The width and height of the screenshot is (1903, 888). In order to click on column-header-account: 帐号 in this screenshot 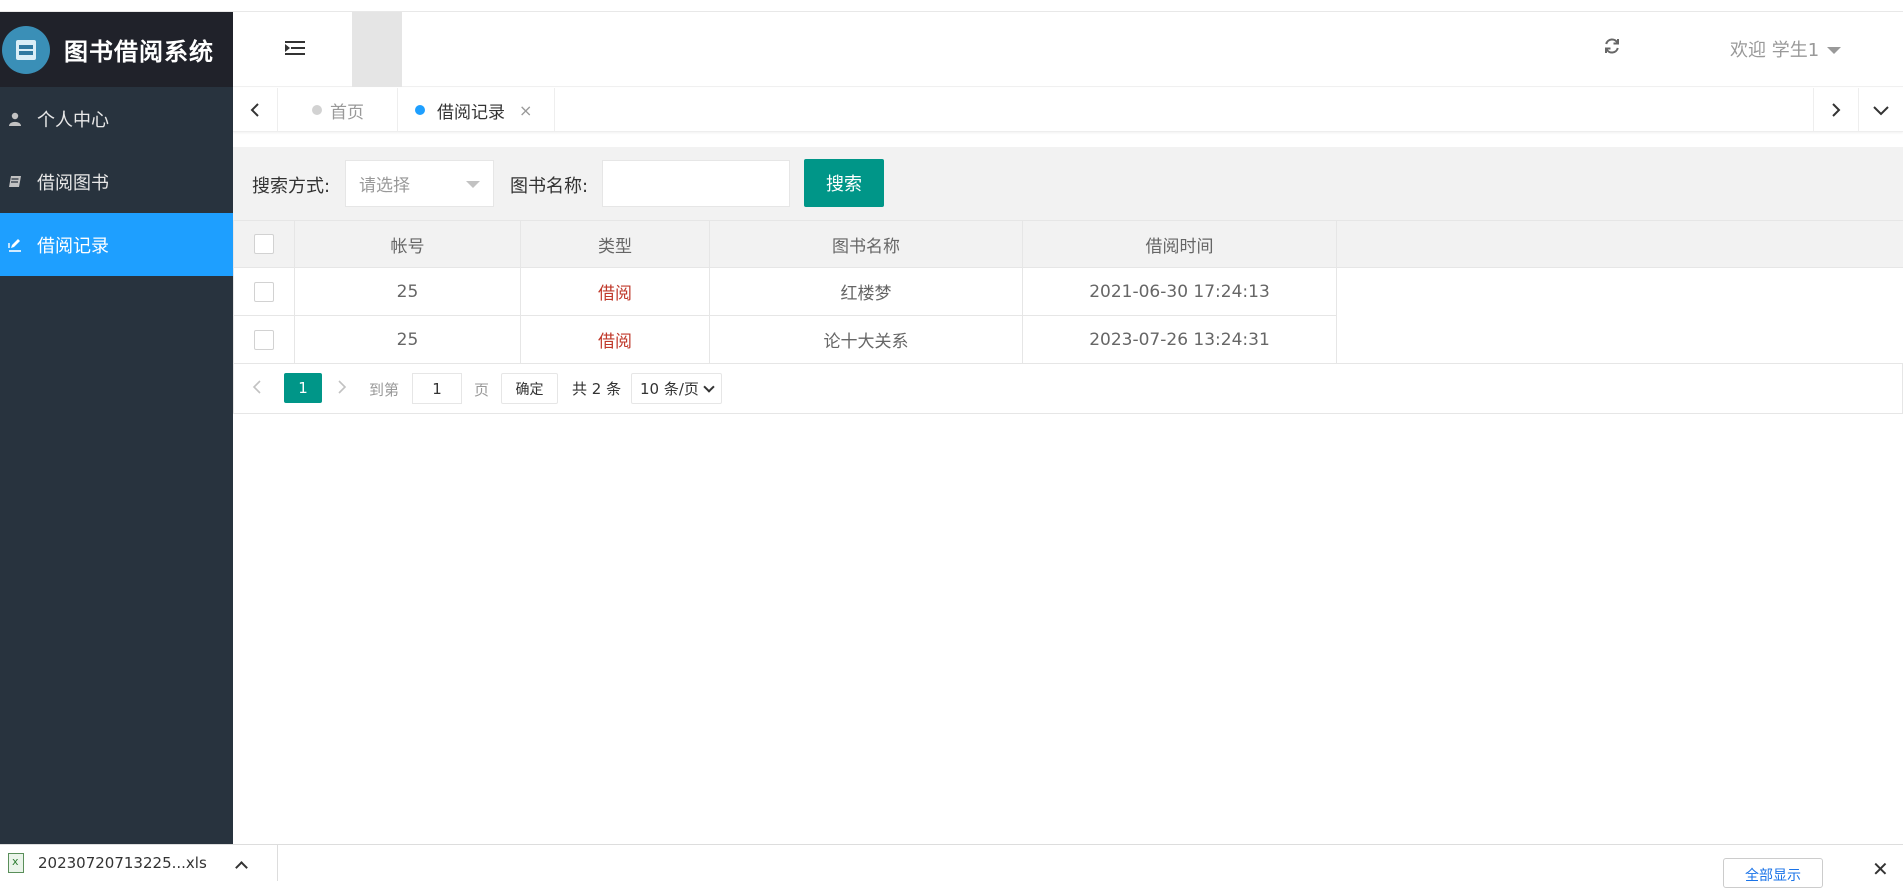, I will do `click(408, 244)`.